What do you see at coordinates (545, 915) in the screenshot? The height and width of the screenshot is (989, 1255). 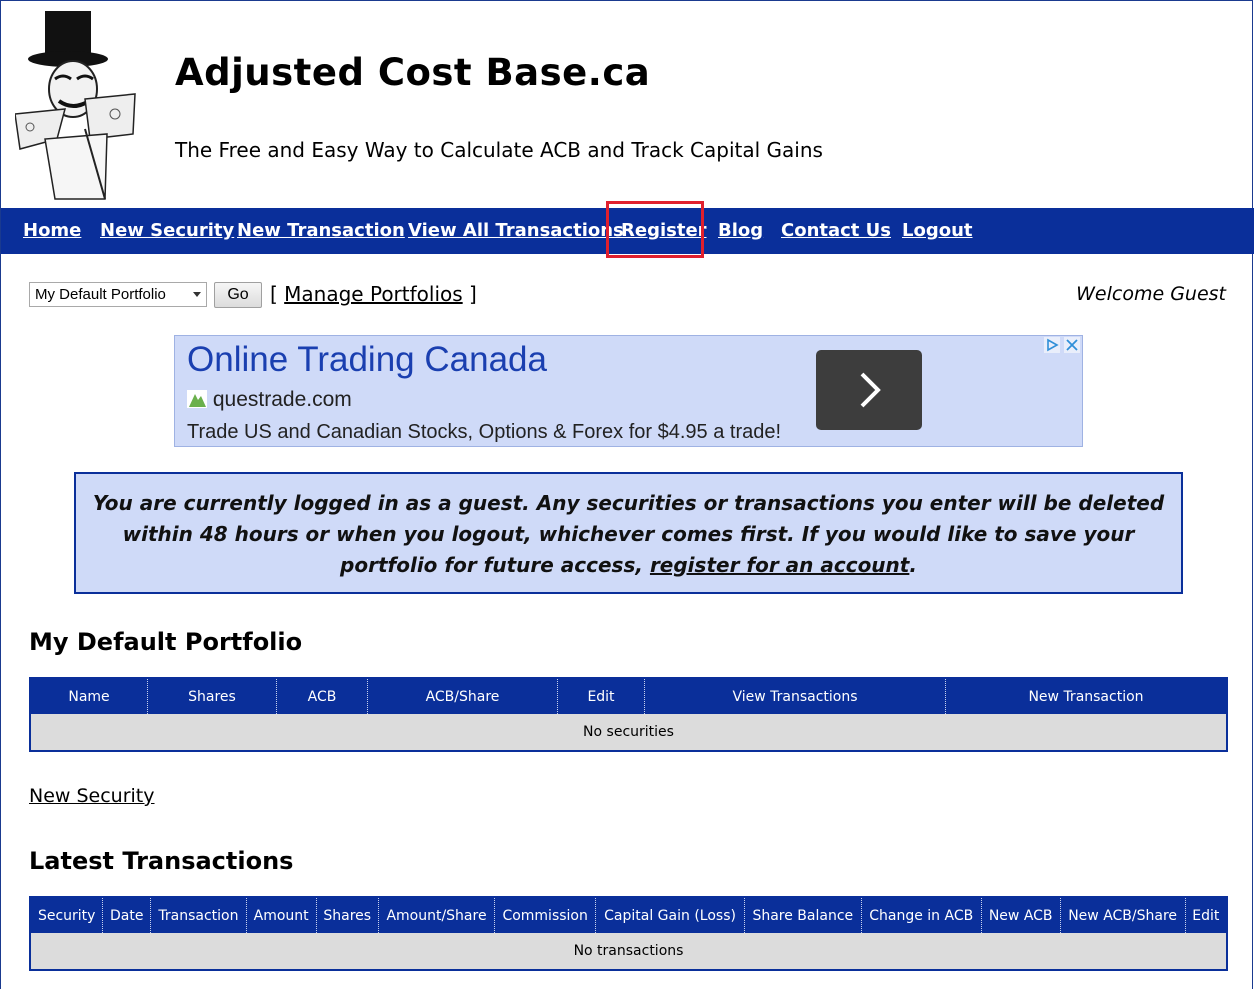 I see `col-commission: Commission` at bounding box center [545, 915].